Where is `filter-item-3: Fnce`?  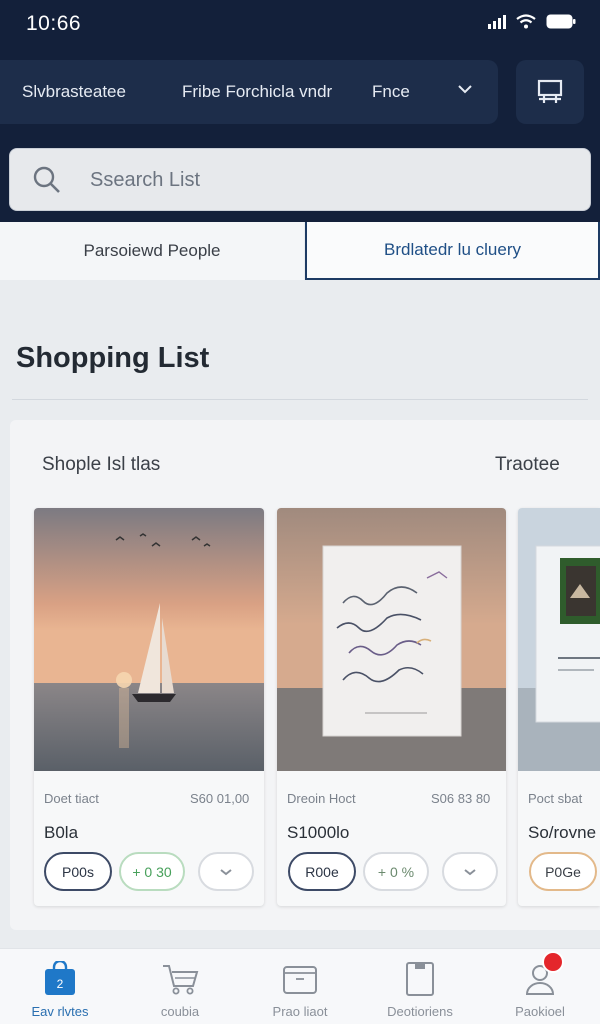 filter-item-3: Fnce is located at coordinates (391, 92).